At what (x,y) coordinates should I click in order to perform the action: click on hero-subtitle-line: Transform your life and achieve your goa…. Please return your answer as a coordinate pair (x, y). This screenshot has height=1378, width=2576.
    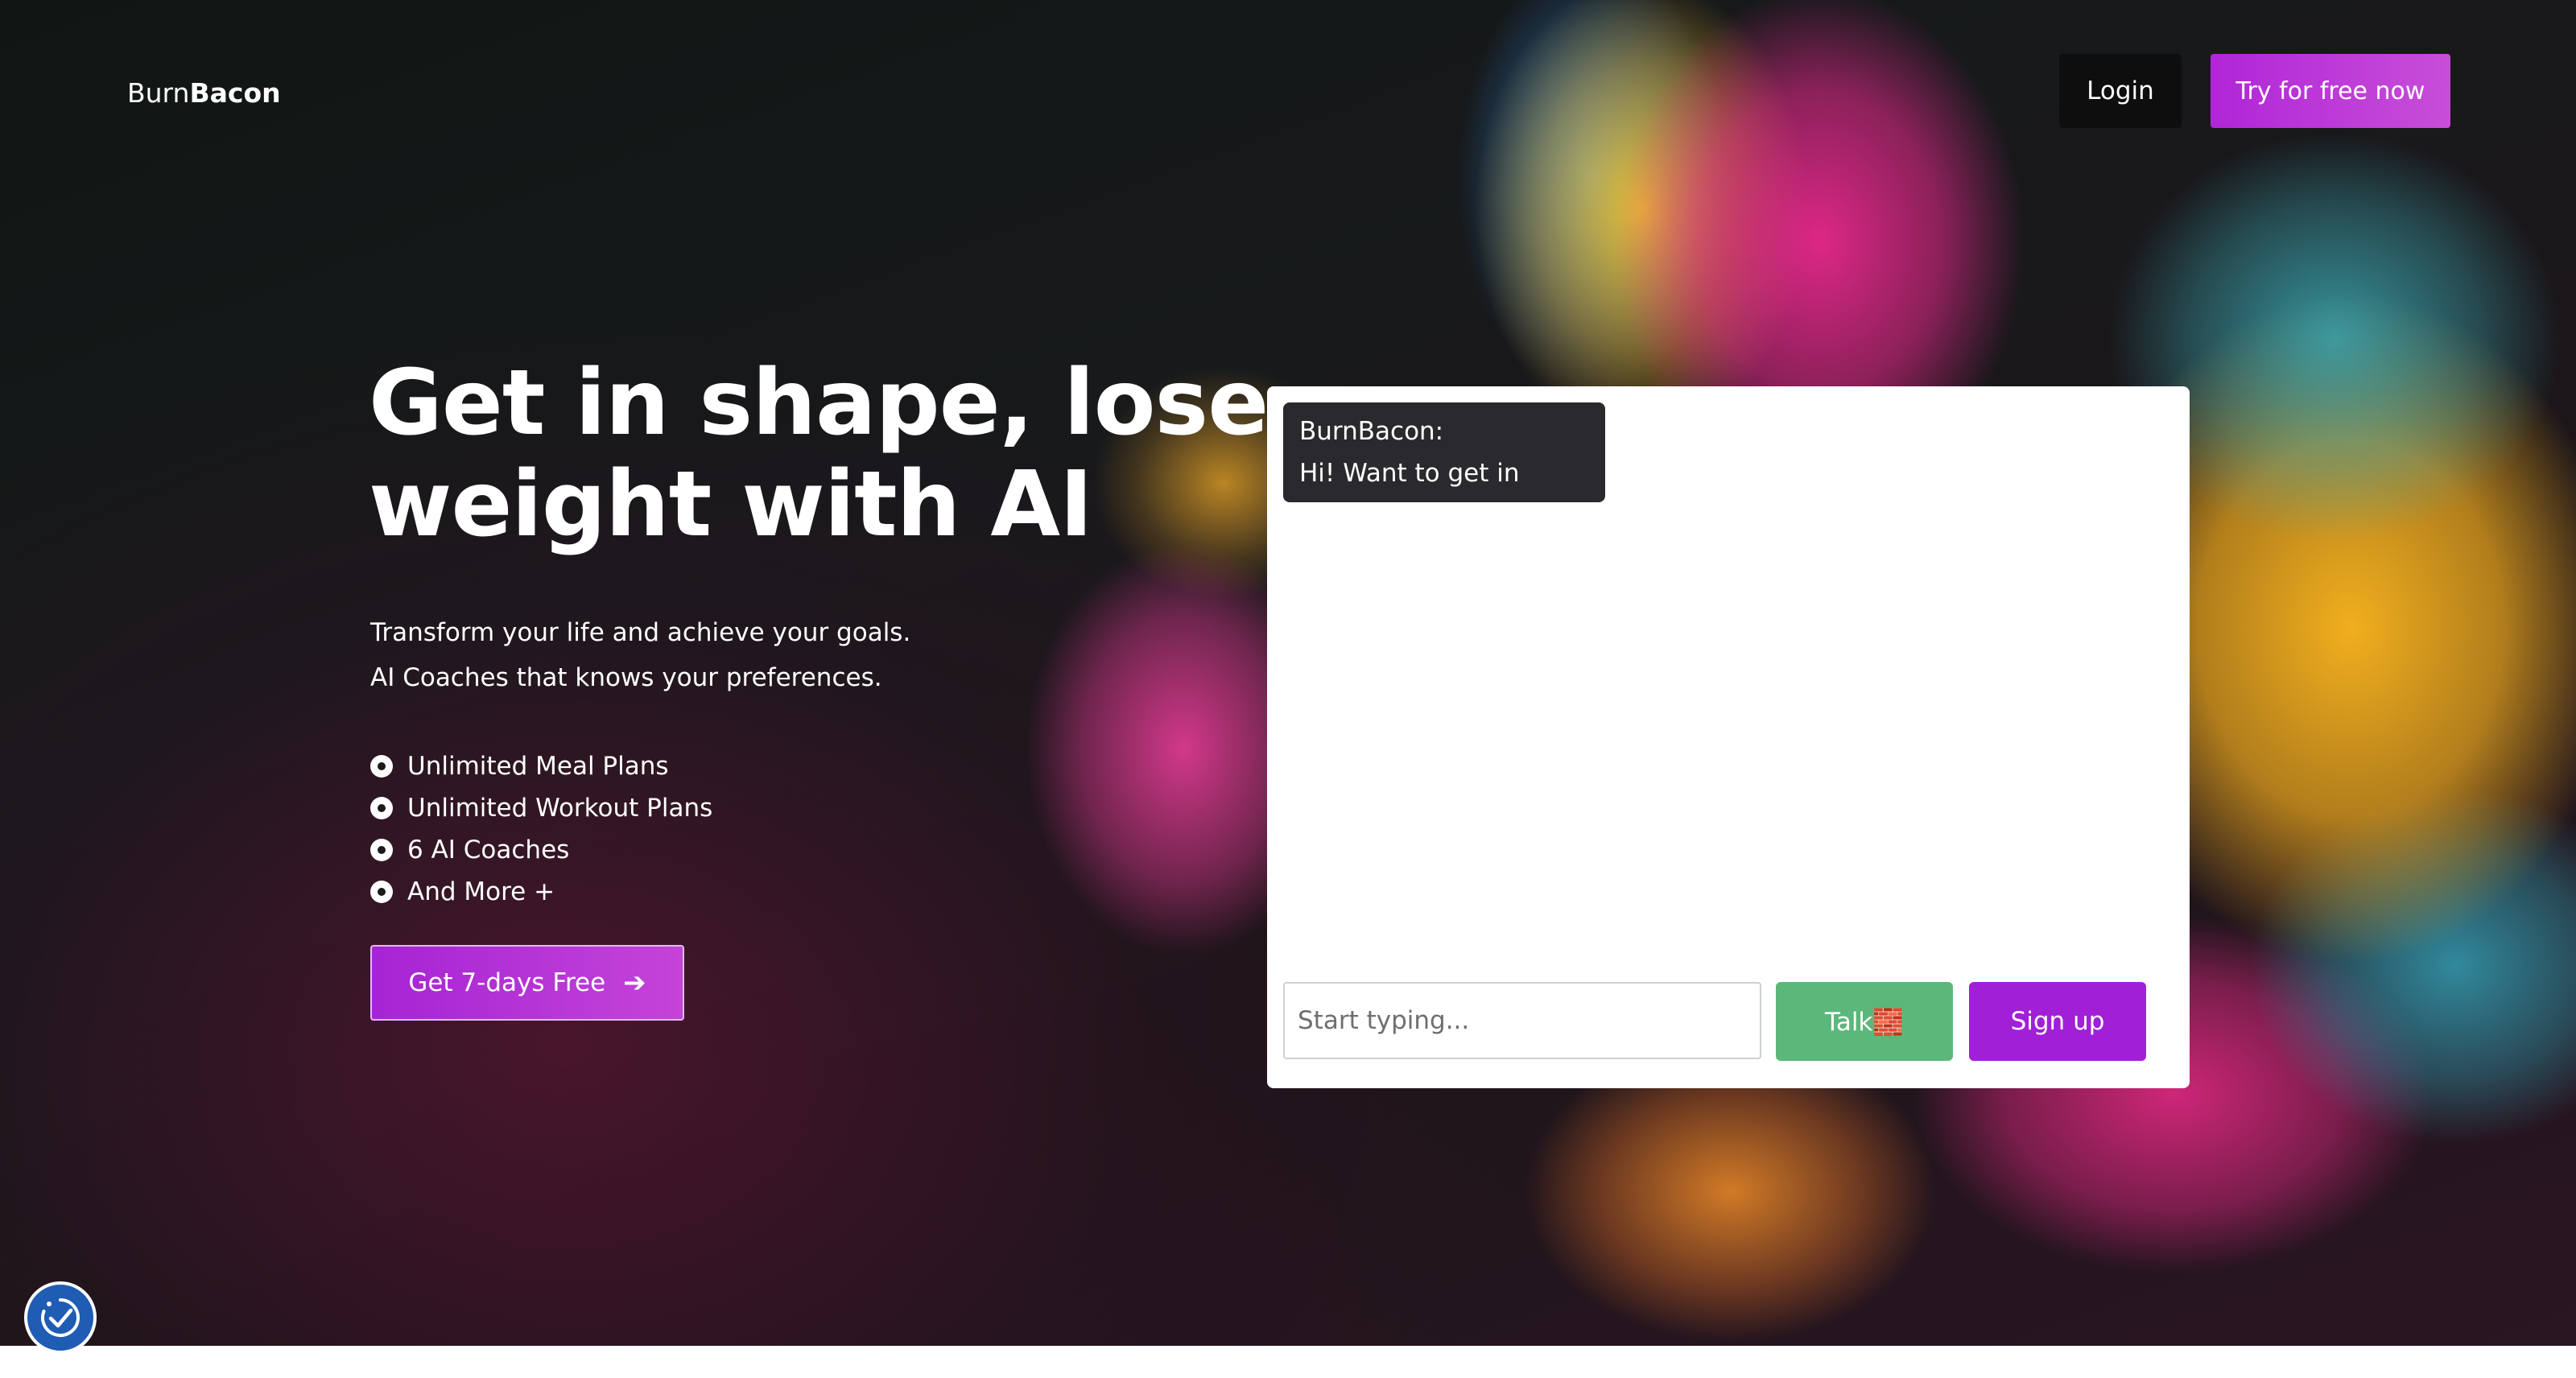
    Looking at the image, I should click on (640, 632).